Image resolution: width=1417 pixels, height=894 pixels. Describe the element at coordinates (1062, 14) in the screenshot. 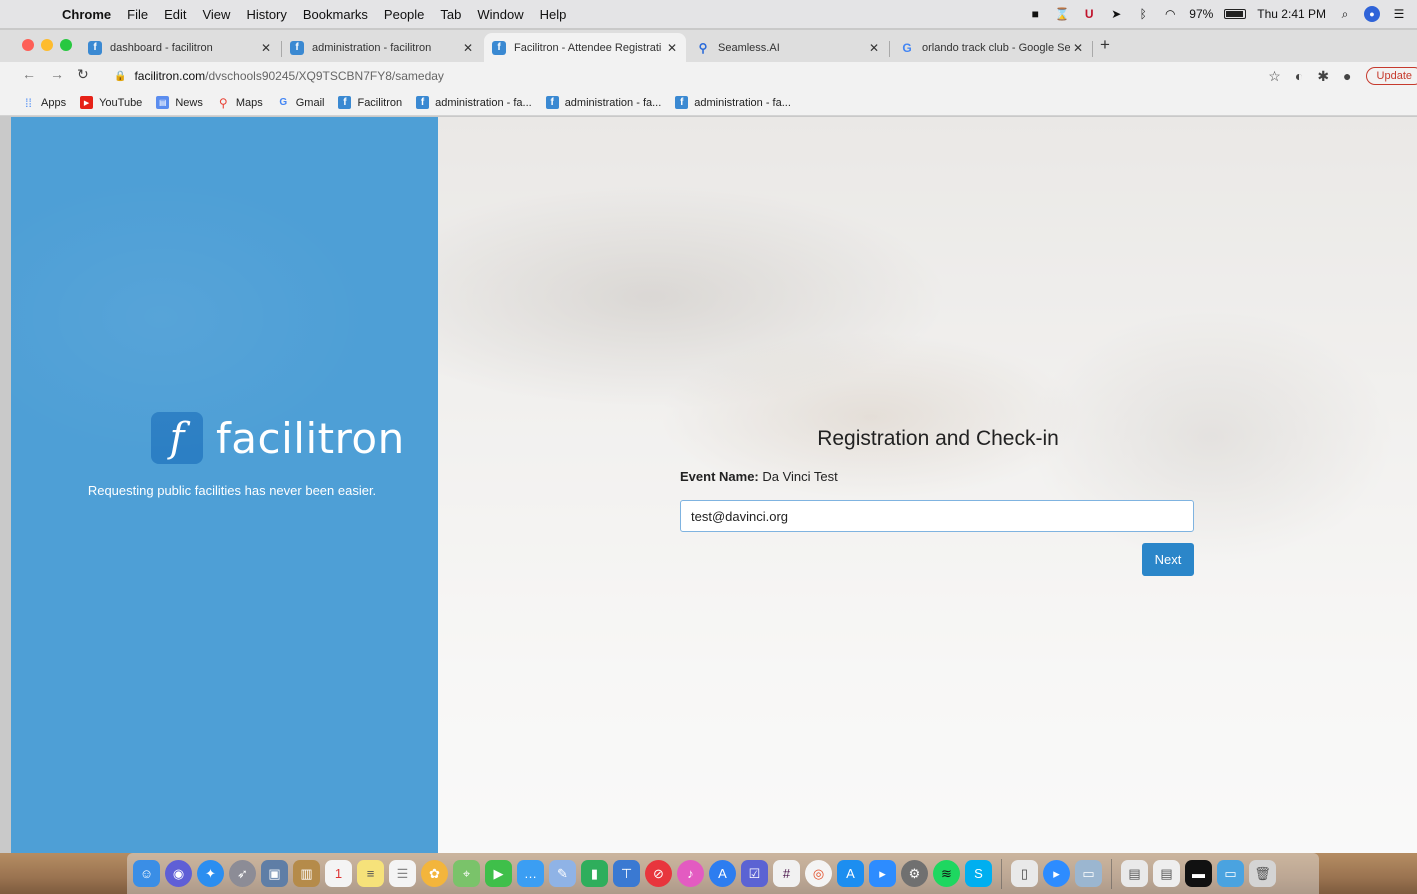

I see `hourglass-icon: ⌛` at that location.